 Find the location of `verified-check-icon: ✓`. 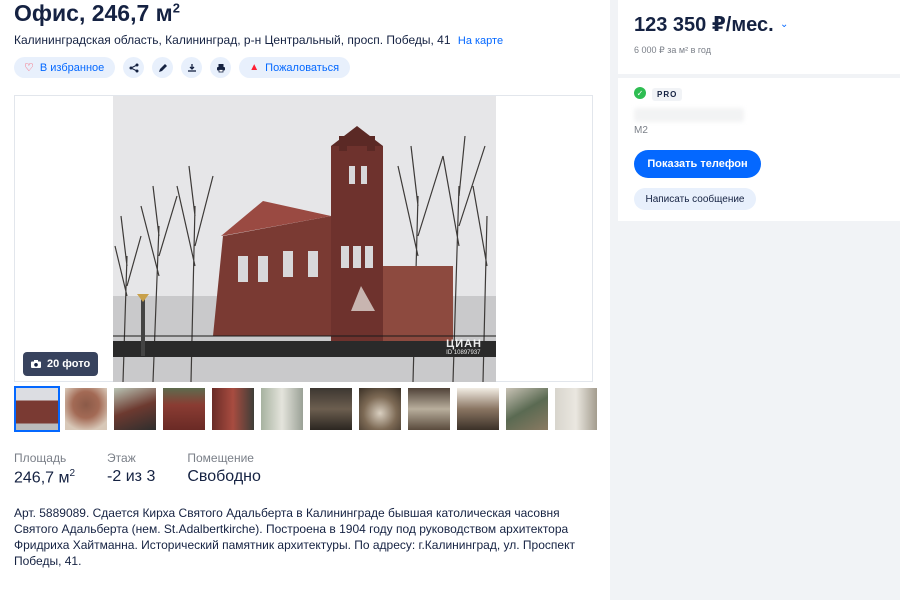

verified-check-icon: ✓ is located at coordinates (640, 93).